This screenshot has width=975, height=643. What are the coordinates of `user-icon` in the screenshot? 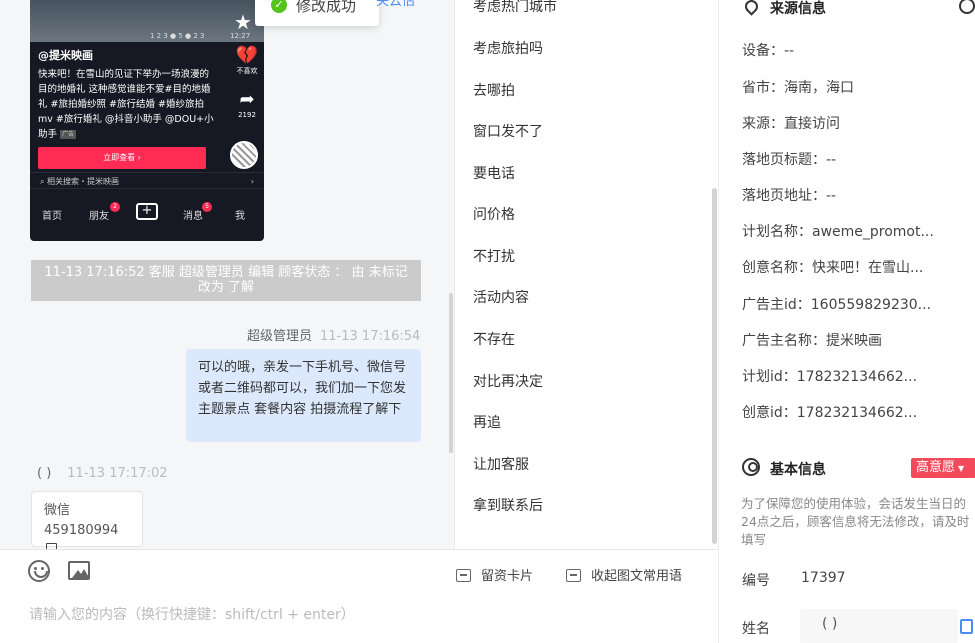 It's located at (751, 467).